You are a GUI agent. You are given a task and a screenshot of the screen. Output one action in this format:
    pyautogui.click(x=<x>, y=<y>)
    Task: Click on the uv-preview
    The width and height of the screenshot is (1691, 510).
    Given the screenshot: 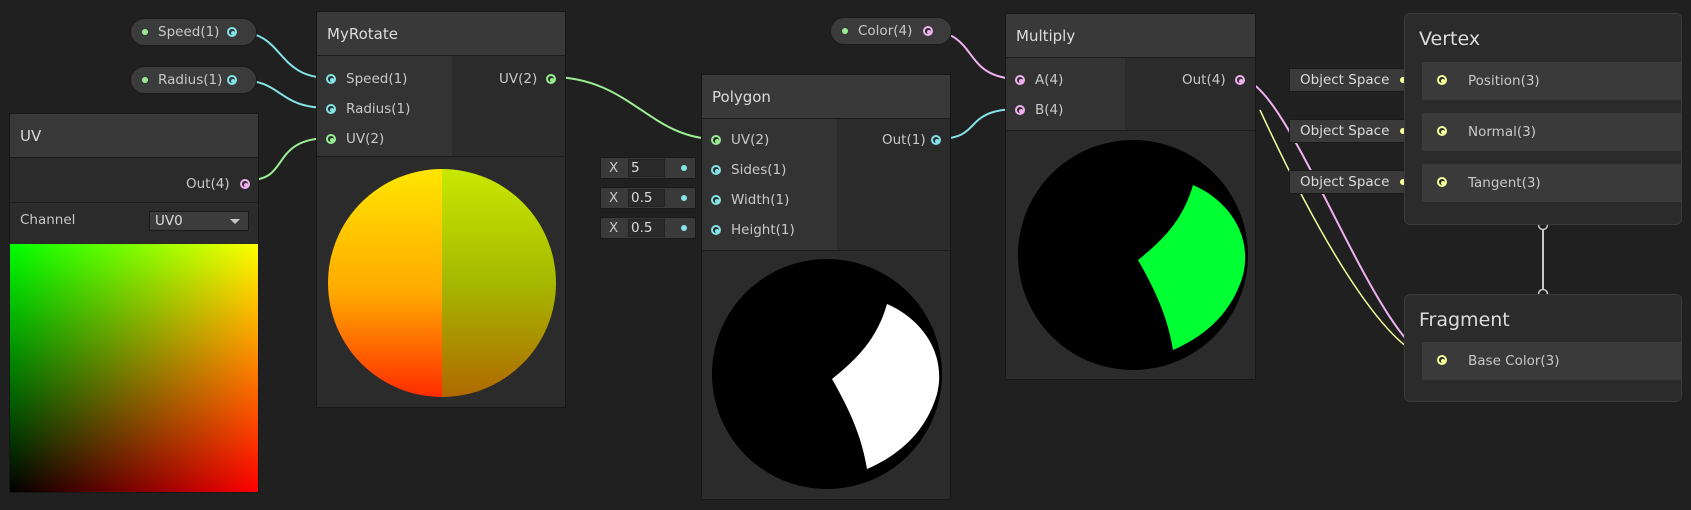 What is the action you would take?
    pyautogui.click(x=134, y=368)
    